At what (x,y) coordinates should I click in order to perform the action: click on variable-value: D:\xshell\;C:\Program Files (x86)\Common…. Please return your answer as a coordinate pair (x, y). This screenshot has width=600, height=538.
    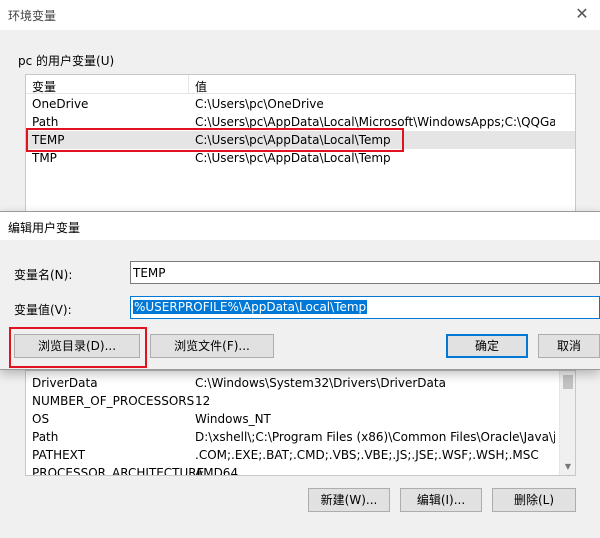
    Looking at the image, I should click on (375, 437).